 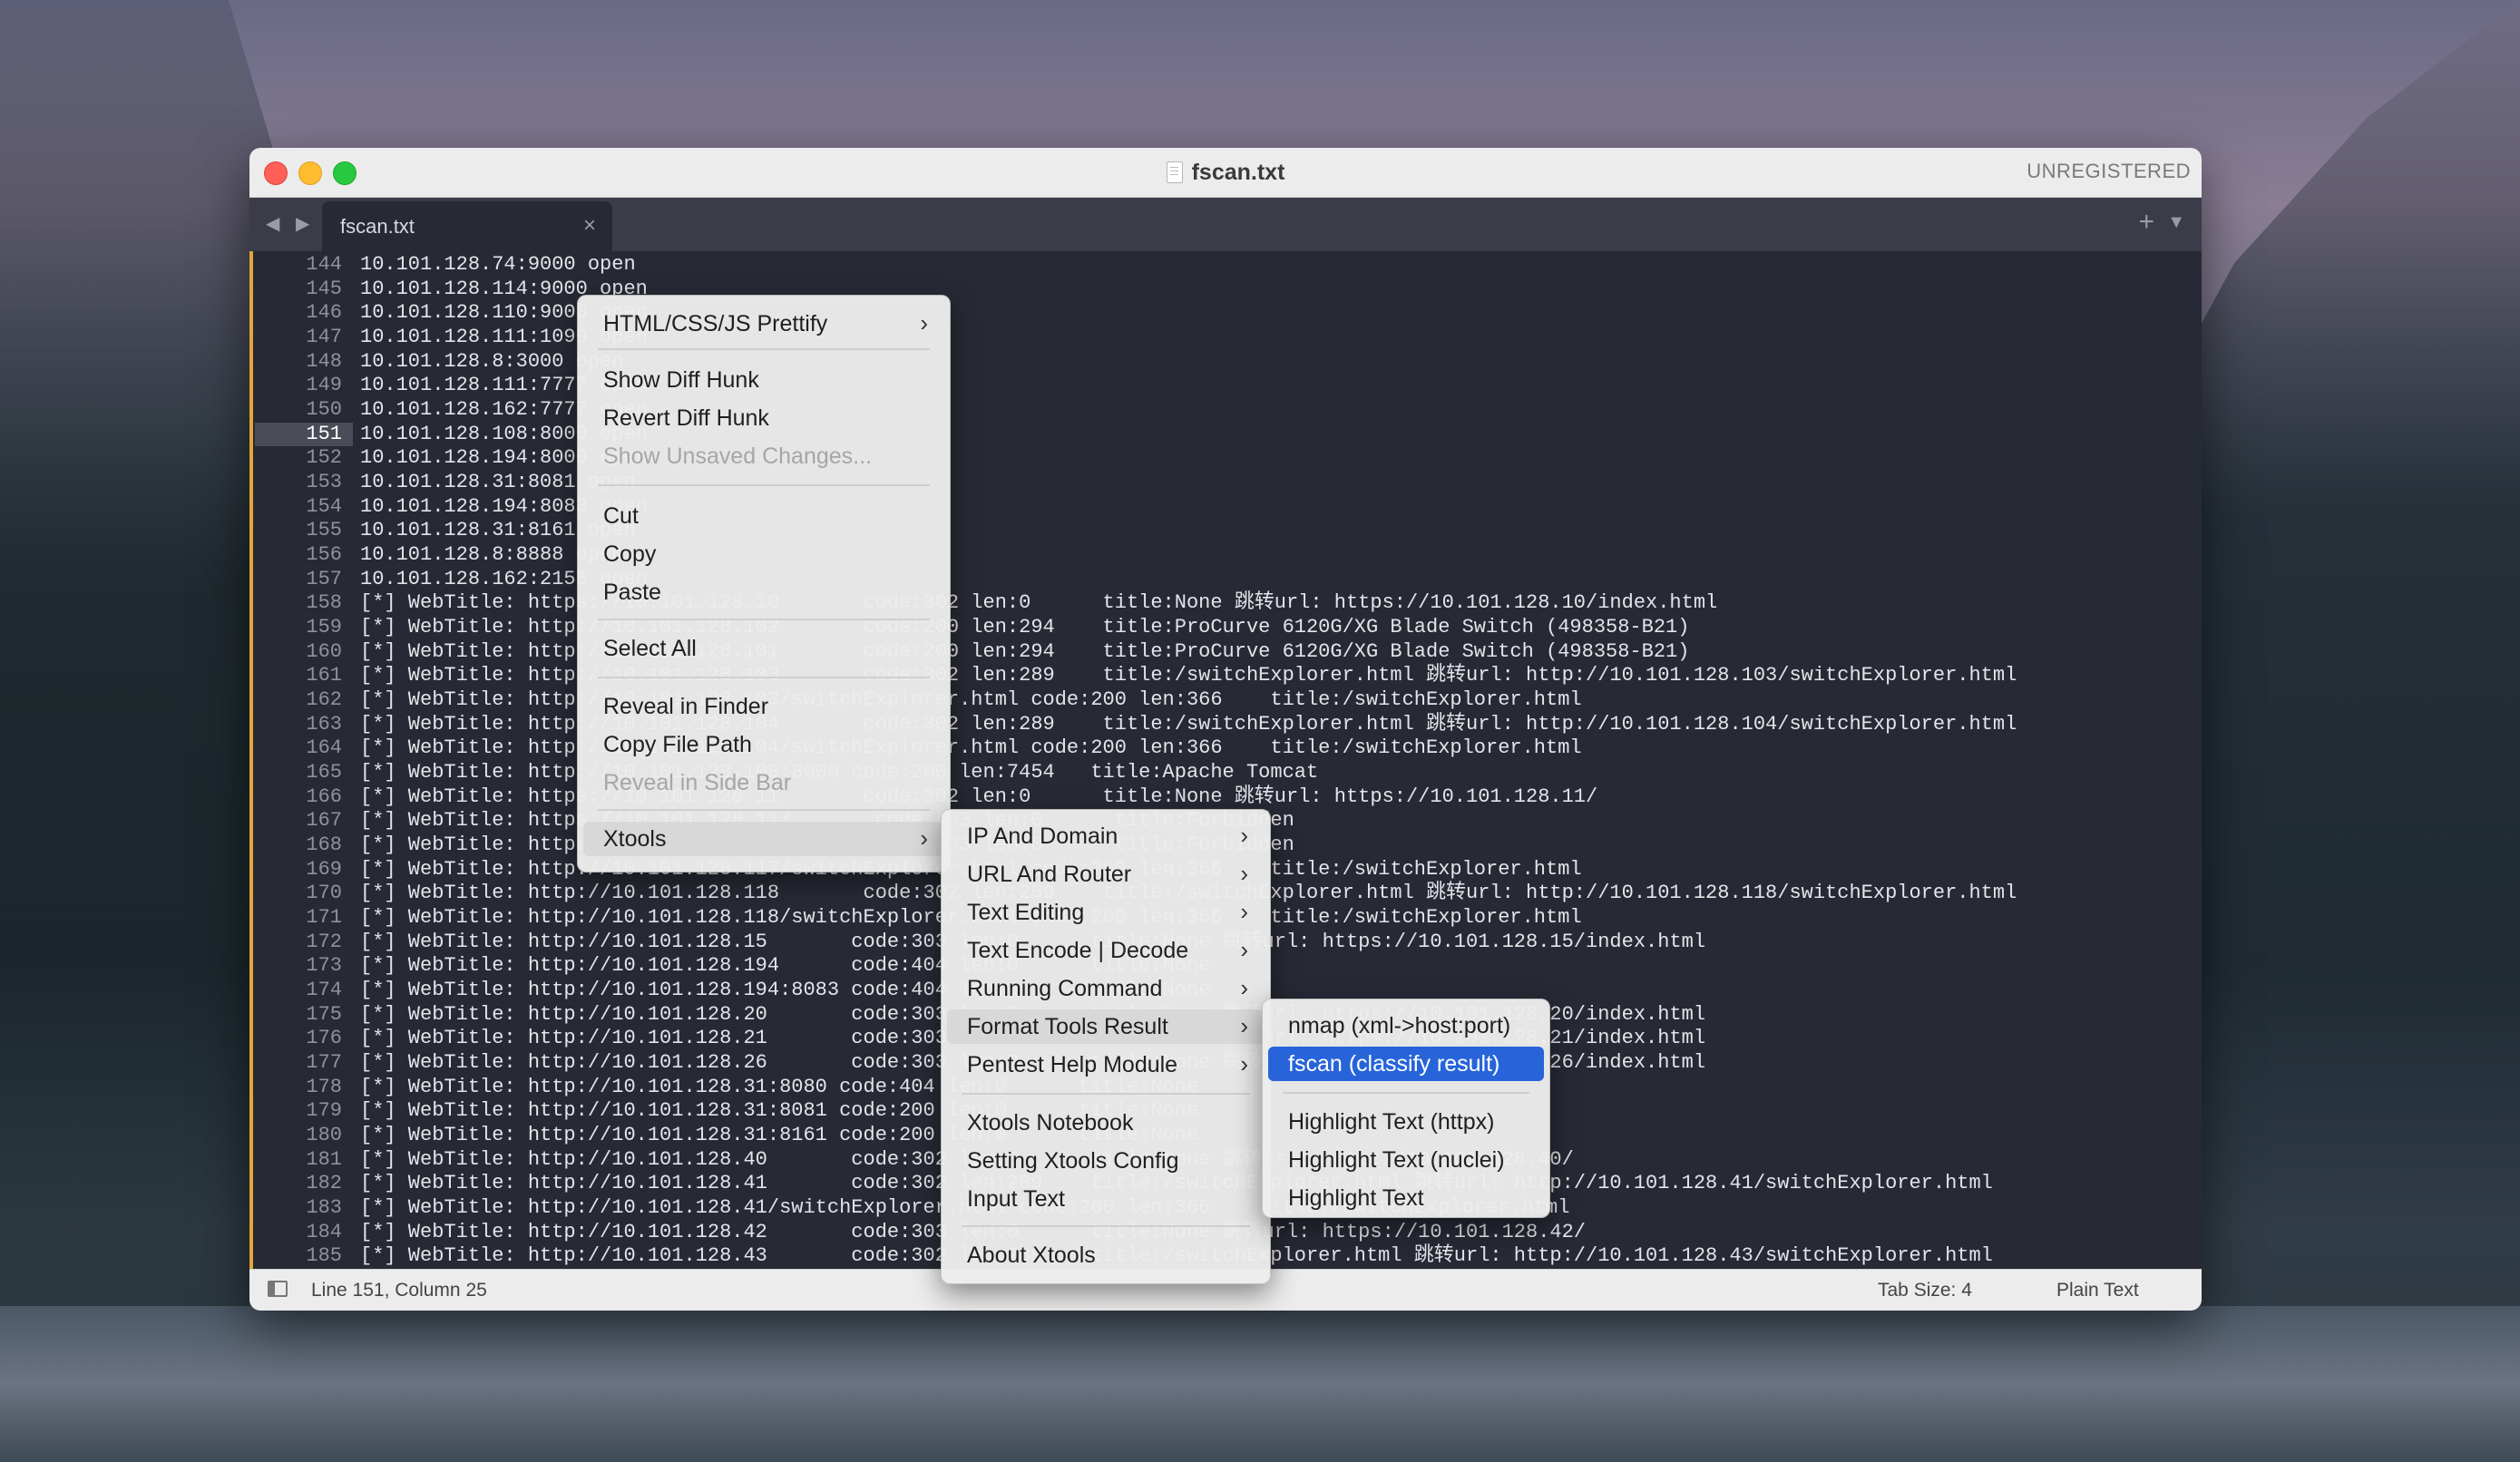 What do you see at coordinates (1065, 988) in the screenshot?
I see `menu-item-label: Running Command` at bounding box center [1065, 988].